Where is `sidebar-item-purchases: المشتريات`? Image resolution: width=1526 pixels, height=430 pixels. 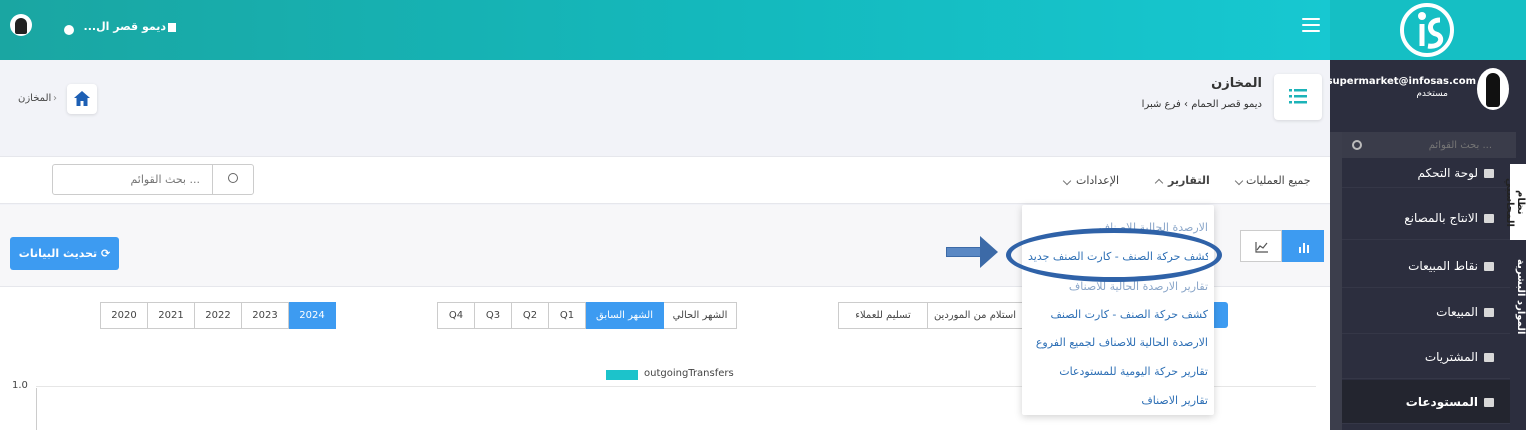 sidebar-item-purchases: المشتريات is located at coordinates (1426, 357).